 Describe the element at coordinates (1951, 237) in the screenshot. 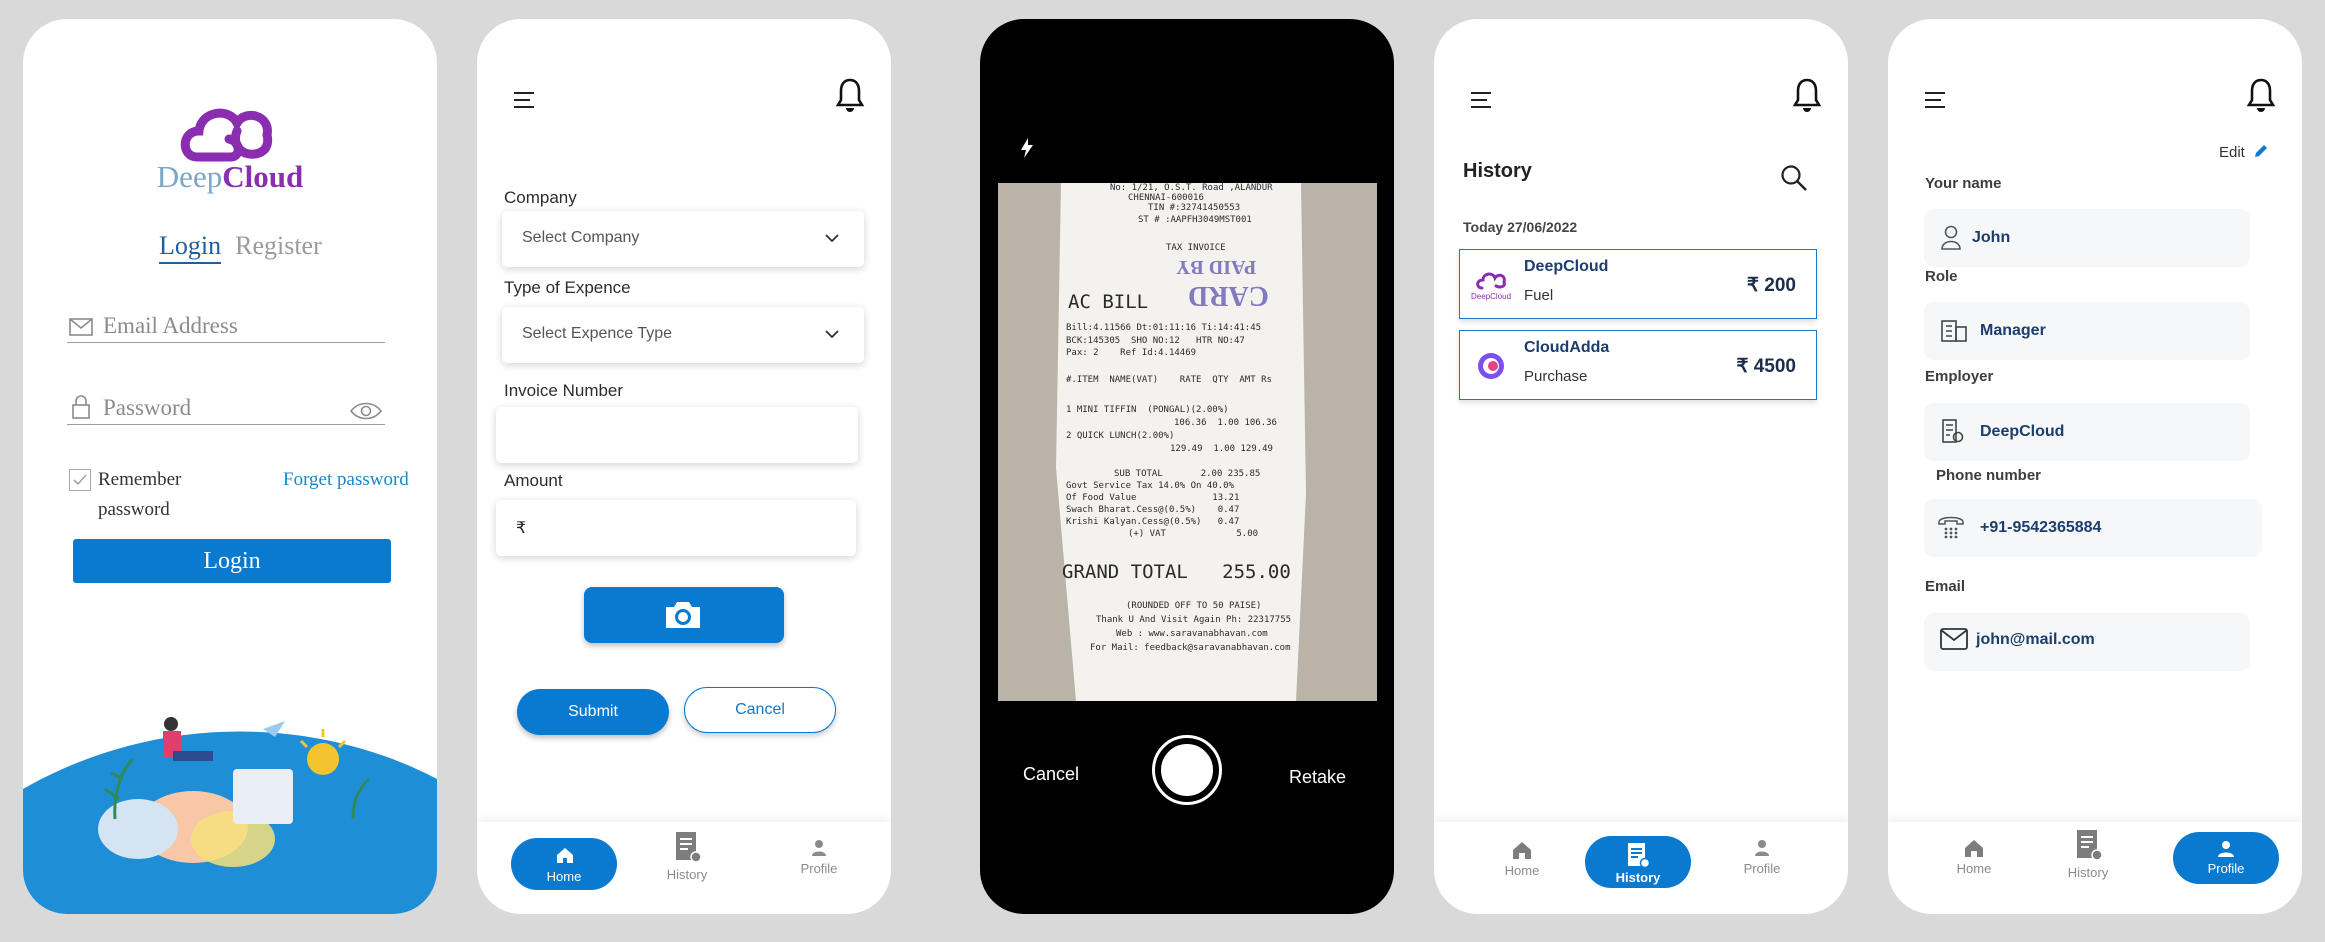

I see `person-outline-icon` at that location.